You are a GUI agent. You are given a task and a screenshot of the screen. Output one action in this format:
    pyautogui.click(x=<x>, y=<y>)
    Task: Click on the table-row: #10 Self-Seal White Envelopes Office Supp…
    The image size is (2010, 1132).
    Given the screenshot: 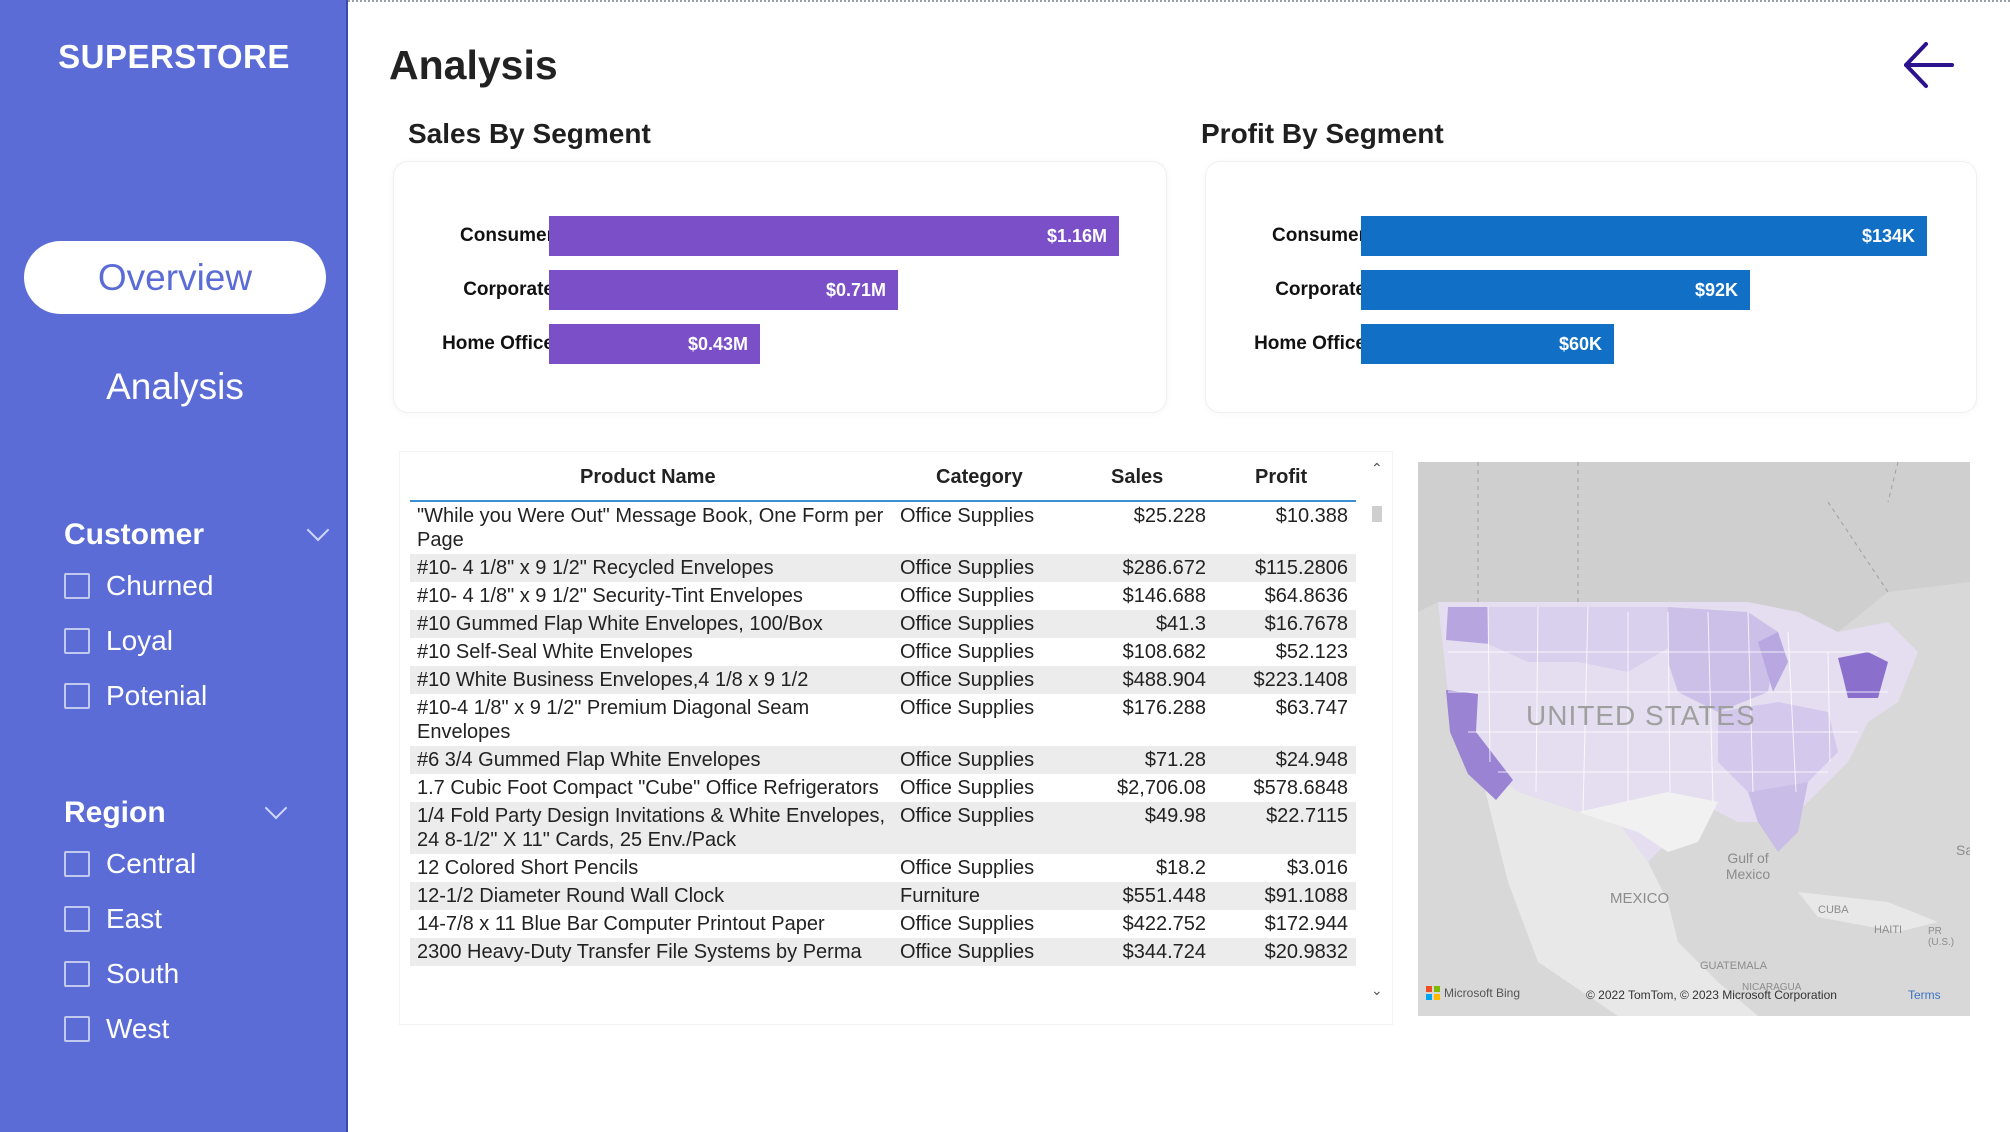 What is the action you would take?
    pyautogui.click(x=883, y=652)
    